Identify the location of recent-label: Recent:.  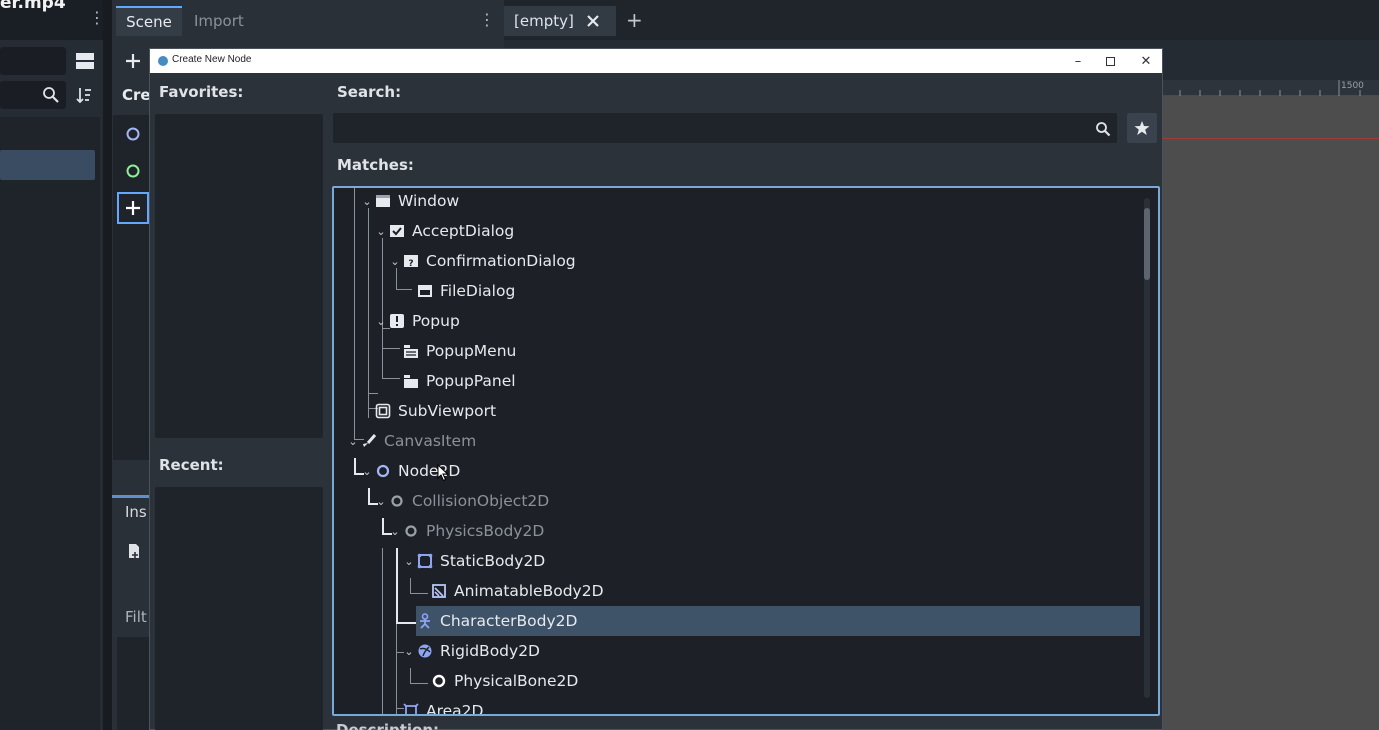
(191, 465).